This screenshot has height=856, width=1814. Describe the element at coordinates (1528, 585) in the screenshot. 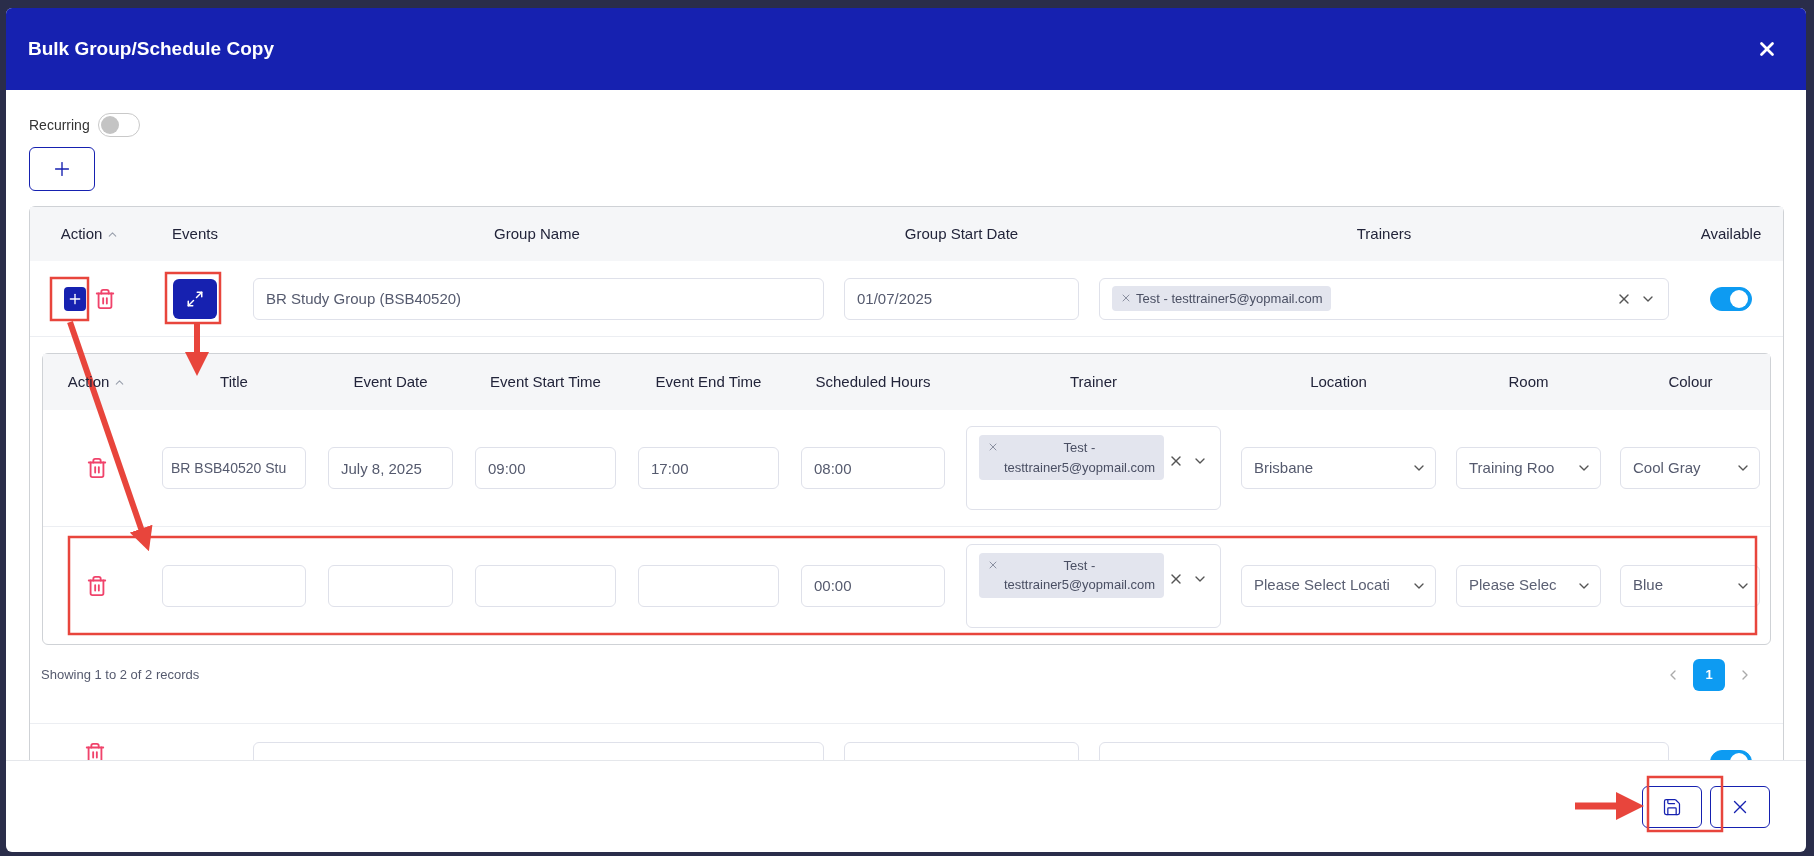

I see `dropdown: Please Selec` at that location.